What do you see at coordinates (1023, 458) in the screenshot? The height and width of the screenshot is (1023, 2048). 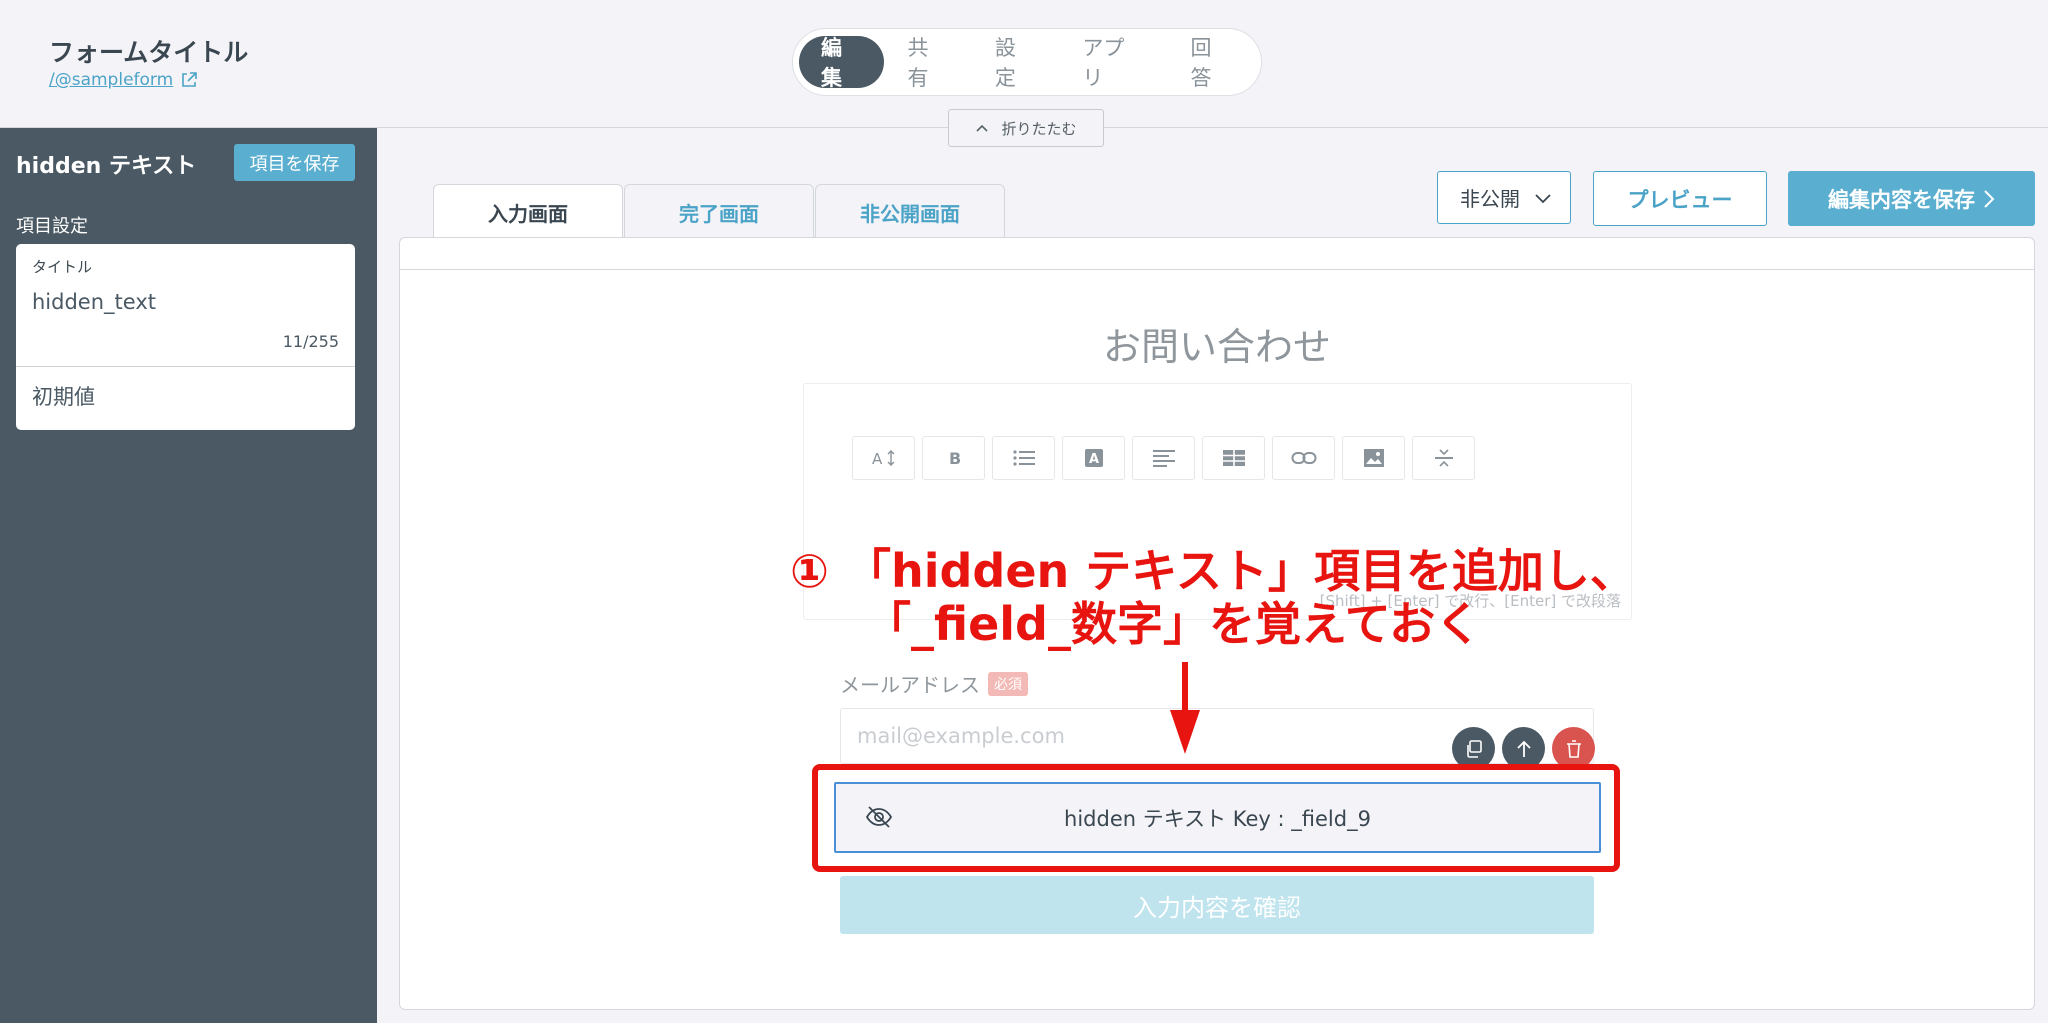 I see `list-icon` at bounding box center [1023, 458].